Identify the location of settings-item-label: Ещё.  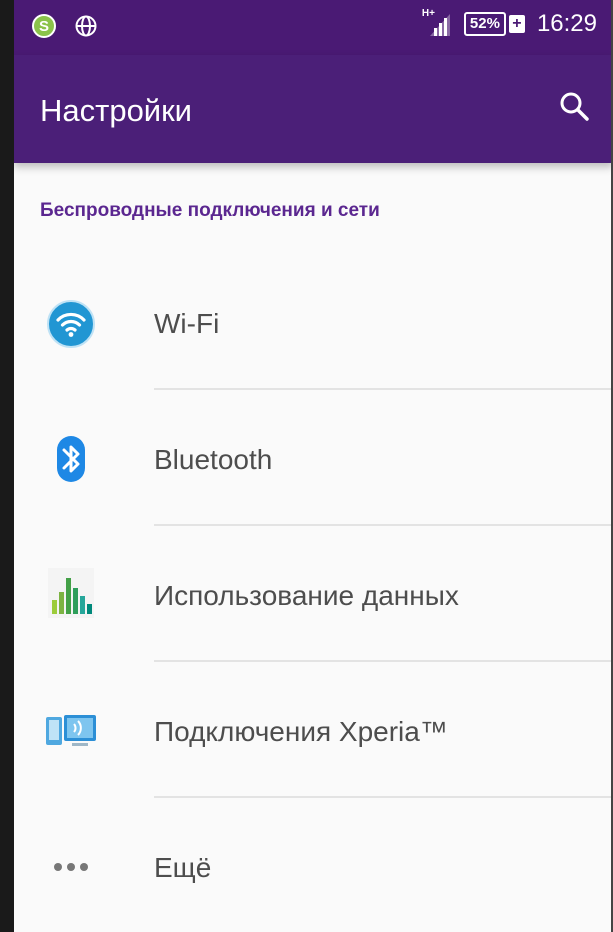
(183, 867).